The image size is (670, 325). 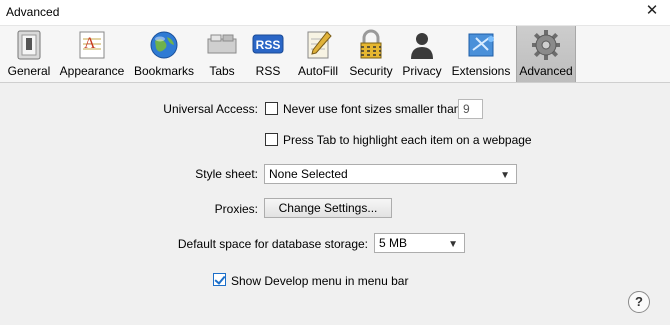 What do you see at coordinates (164, 71) in the screenshot?
I see `tab-label: Bookmarks` at bounding box center [164, 71].